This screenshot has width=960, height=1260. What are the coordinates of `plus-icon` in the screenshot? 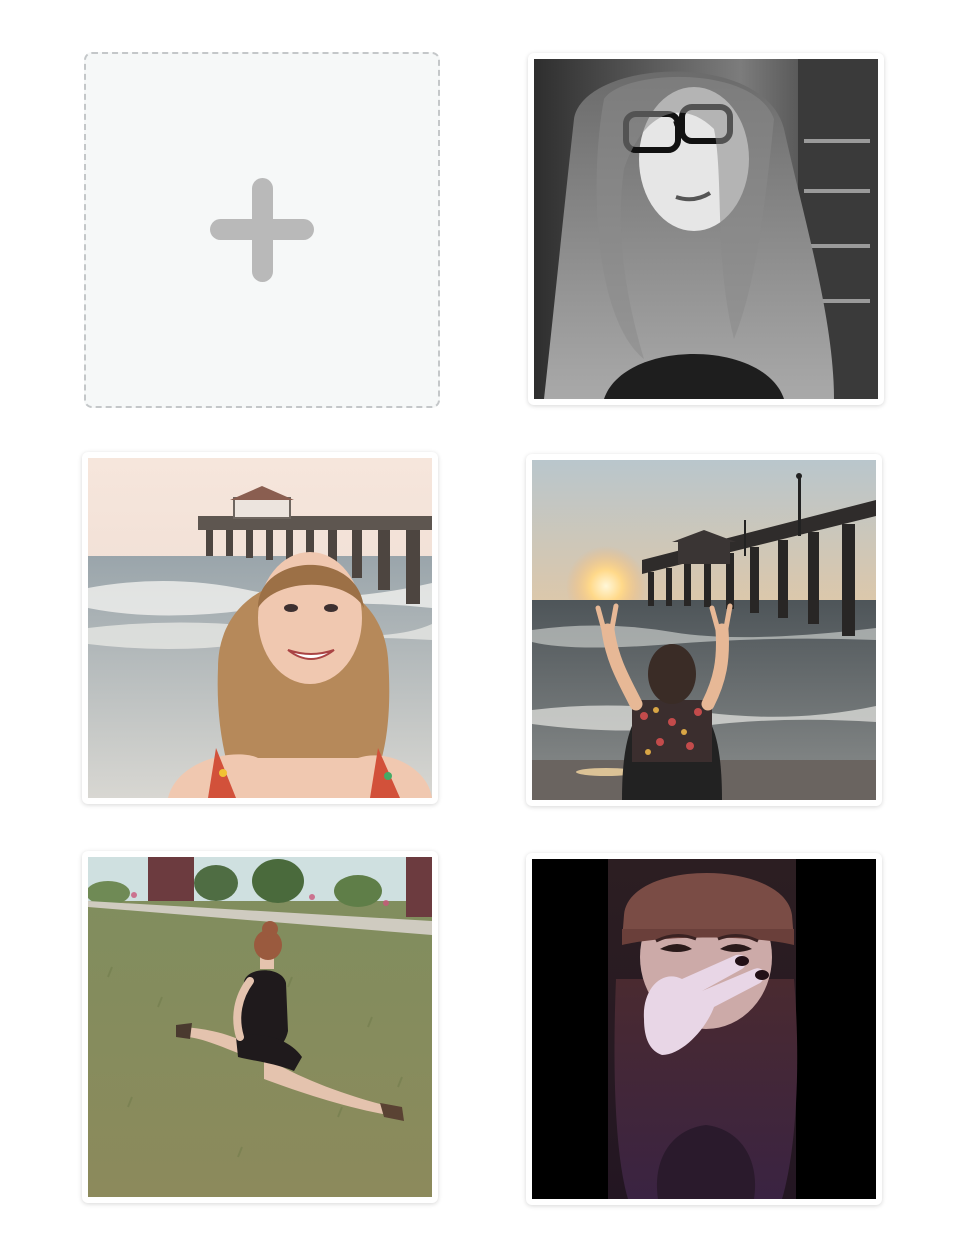 It's located at (262, 230).